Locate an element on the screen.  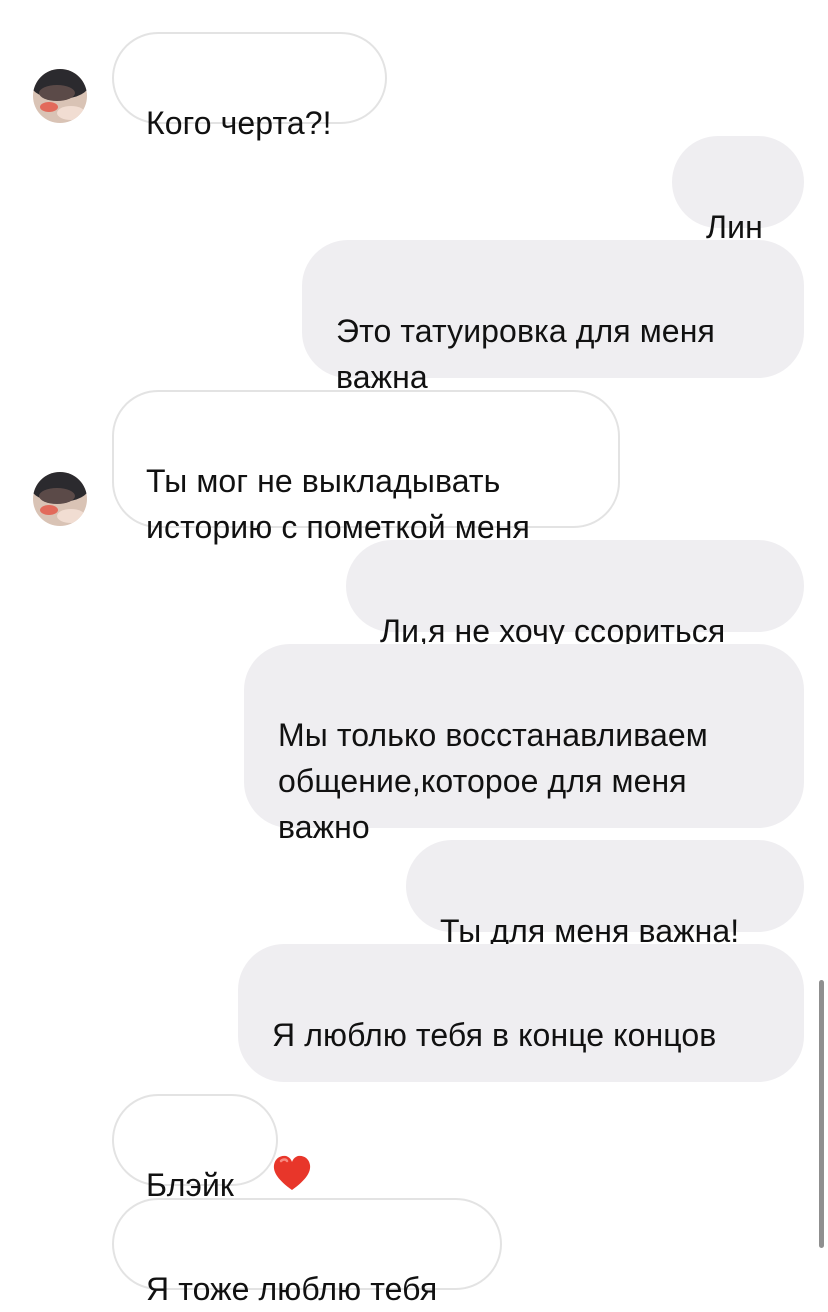
outgoing-message: Я люблю тебя в конце концов is located at coordinates (521, 1067).